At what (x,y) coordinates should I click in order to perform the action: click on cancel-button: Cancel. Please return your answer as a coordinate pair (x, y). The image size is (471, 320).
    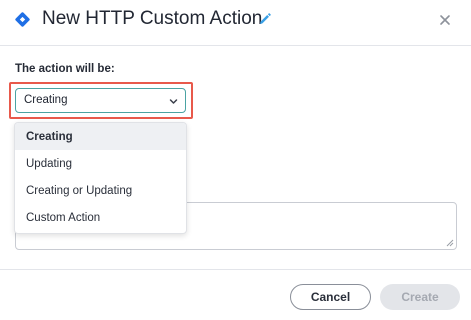
    Looking at the image, I should click on (330, 297).